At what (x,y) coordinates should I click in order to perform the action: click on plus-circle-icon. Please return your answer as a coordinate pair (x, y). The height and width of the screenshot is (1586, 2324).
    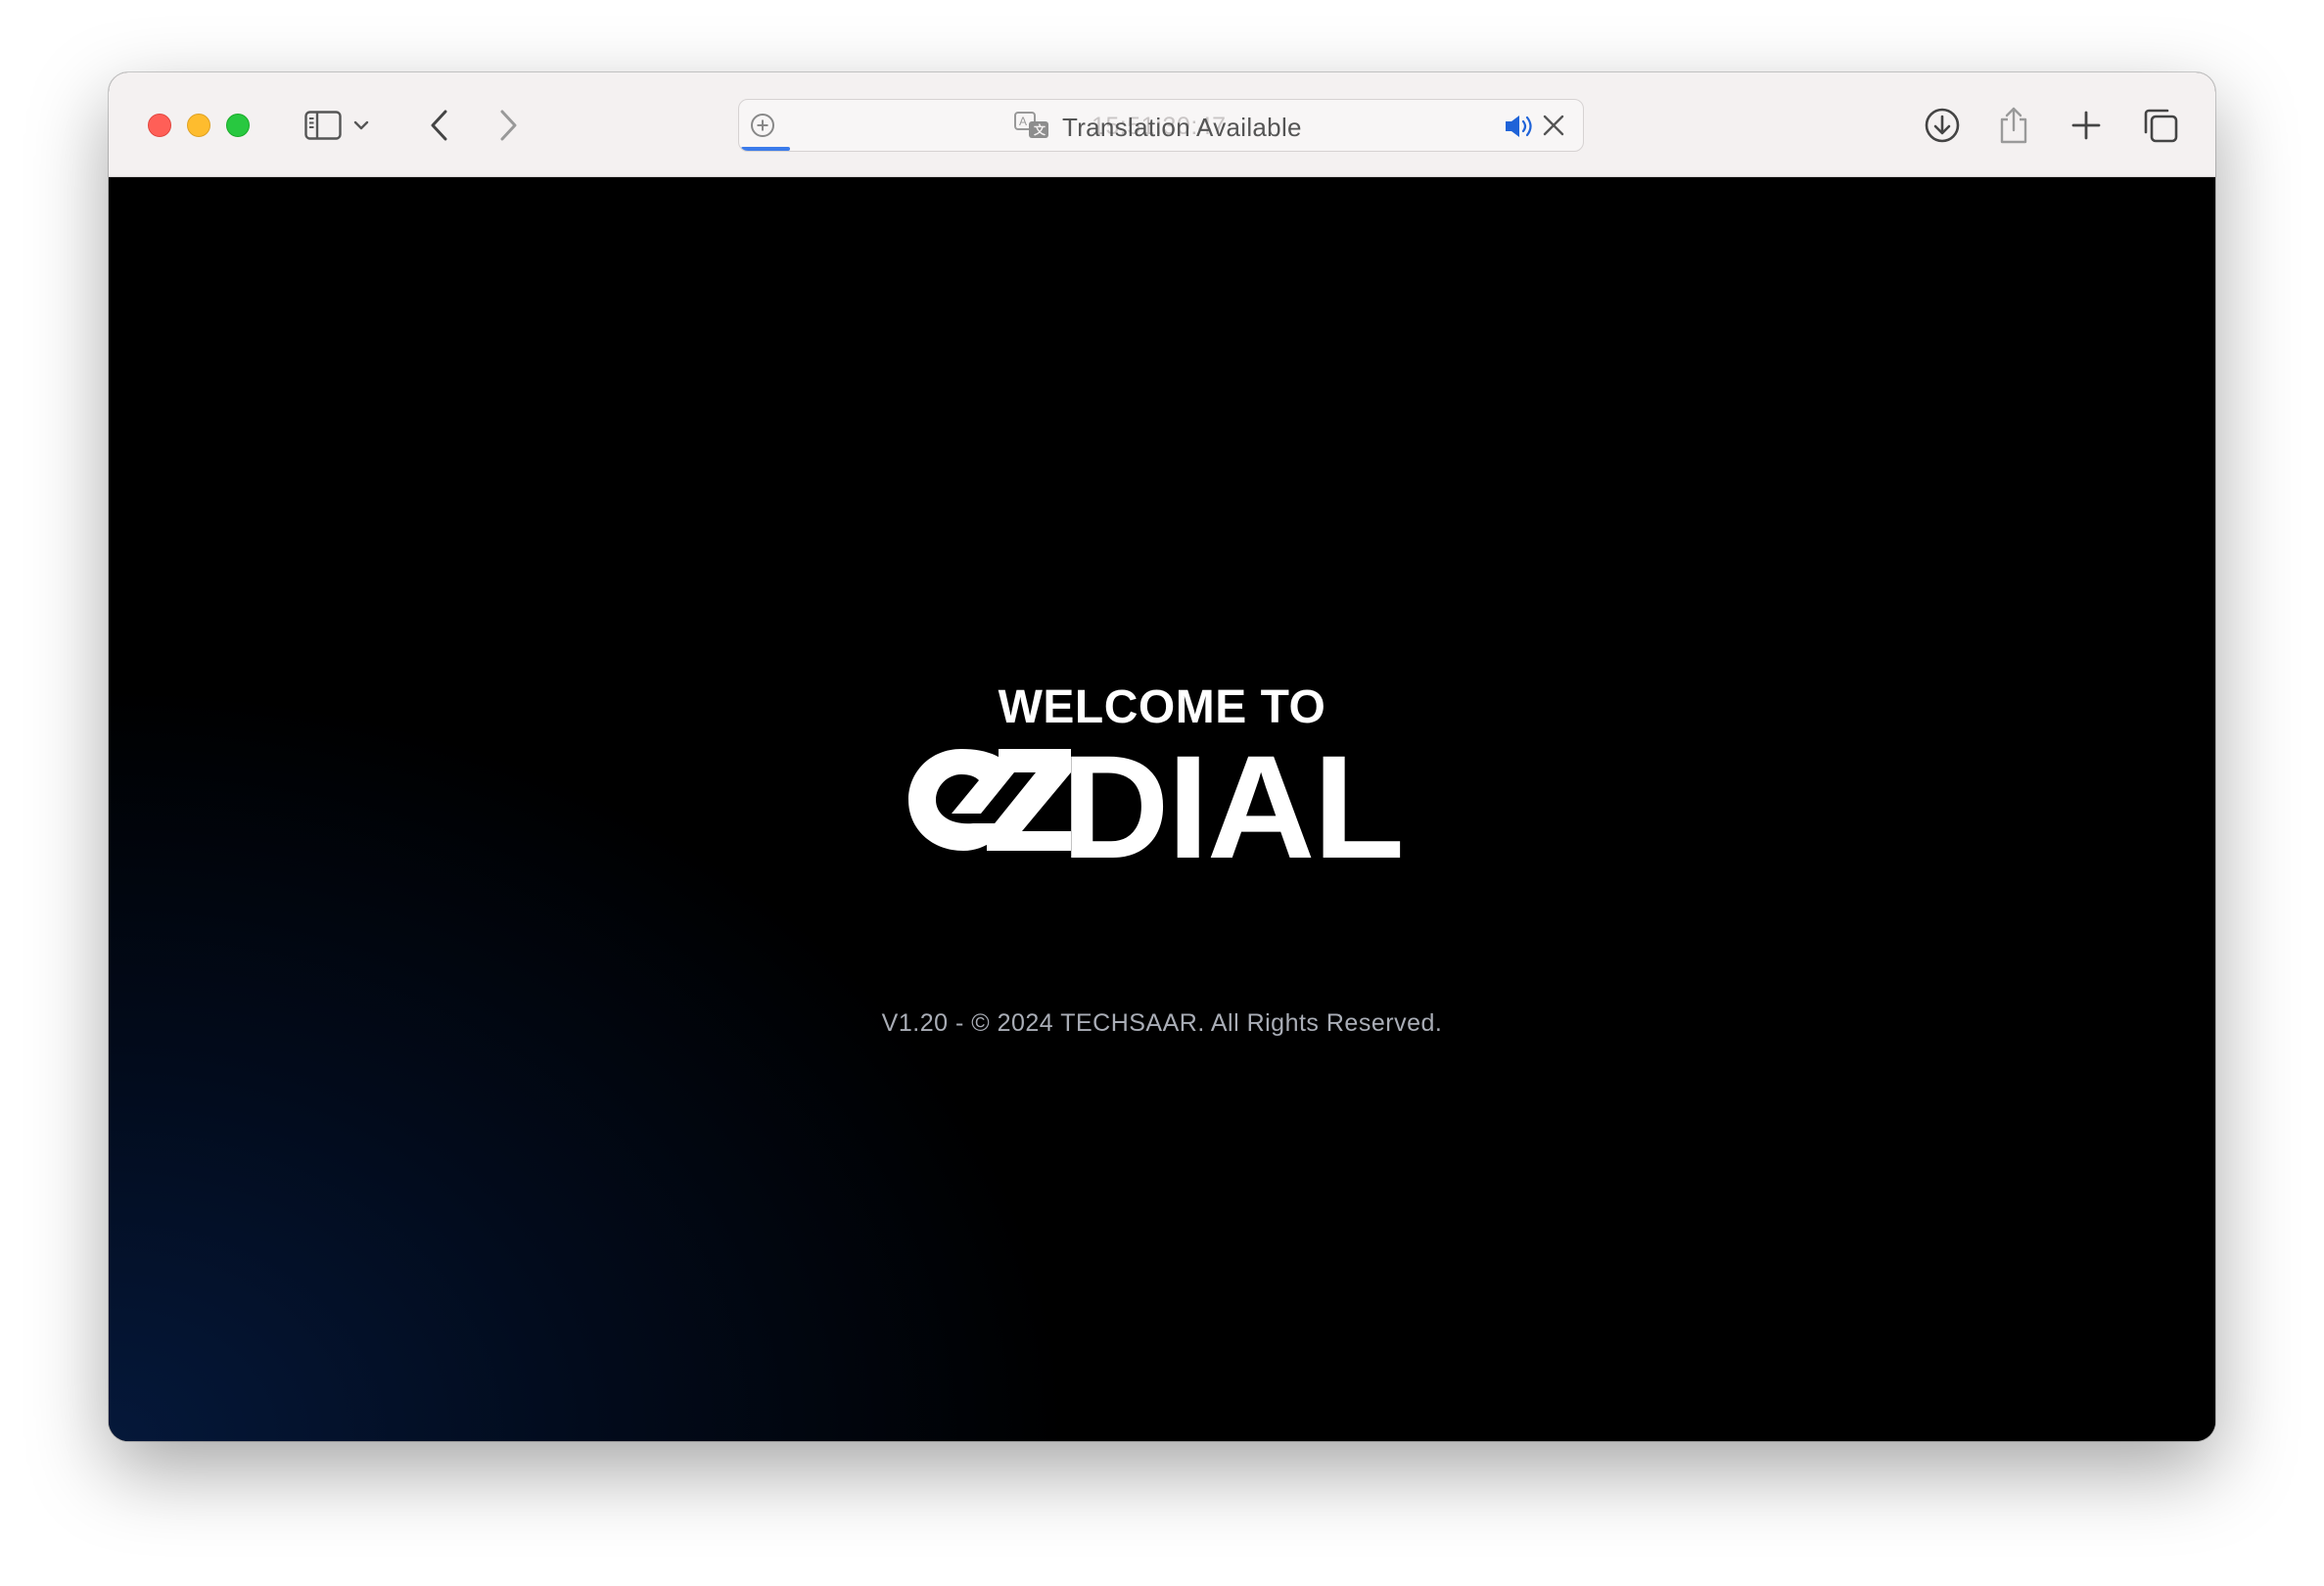
    Looking at the image, I should click on (762, 125).